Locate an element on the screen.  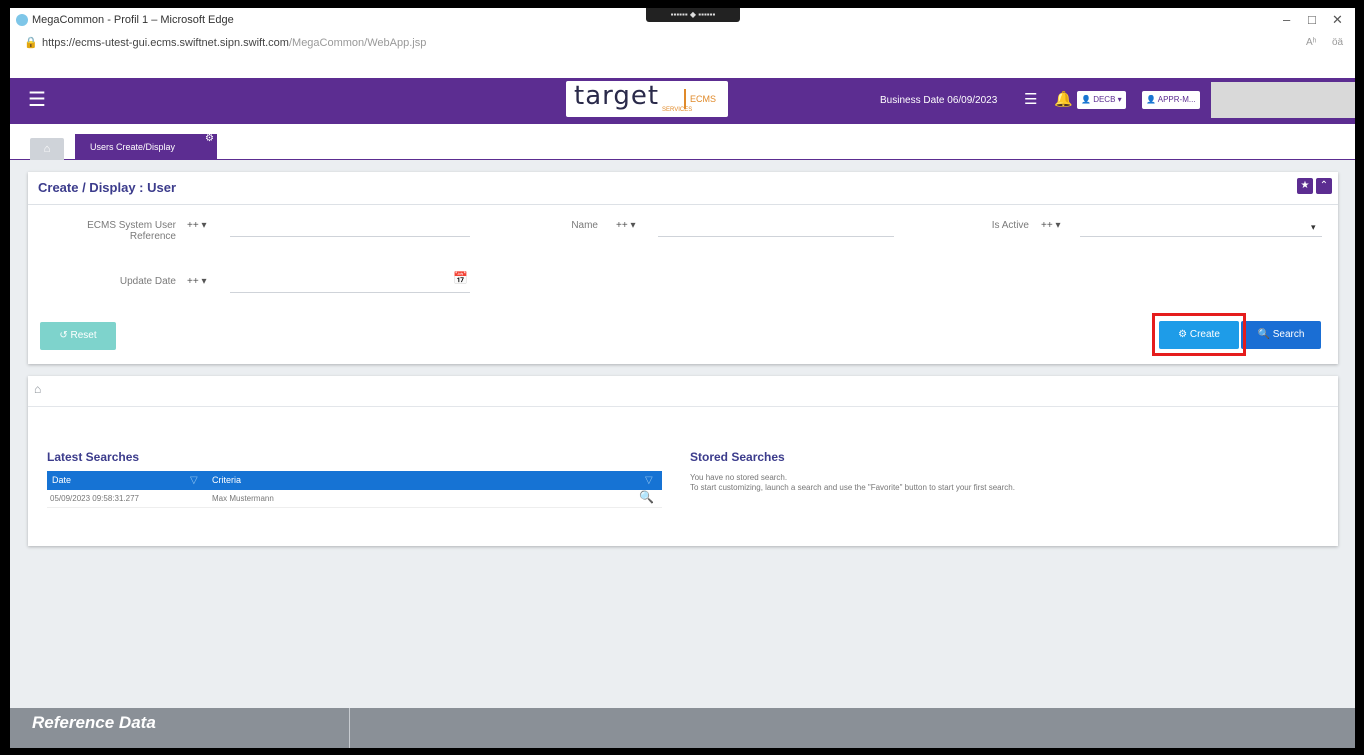
latest-searches-title: Latest Searches is located at coordinates (93, 457).